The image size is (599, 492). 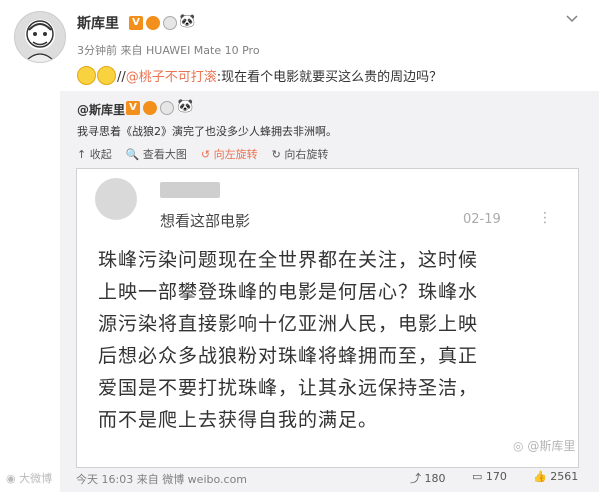 I want to click on arrow-up-icon: ↑, so click(x=82, y=154).